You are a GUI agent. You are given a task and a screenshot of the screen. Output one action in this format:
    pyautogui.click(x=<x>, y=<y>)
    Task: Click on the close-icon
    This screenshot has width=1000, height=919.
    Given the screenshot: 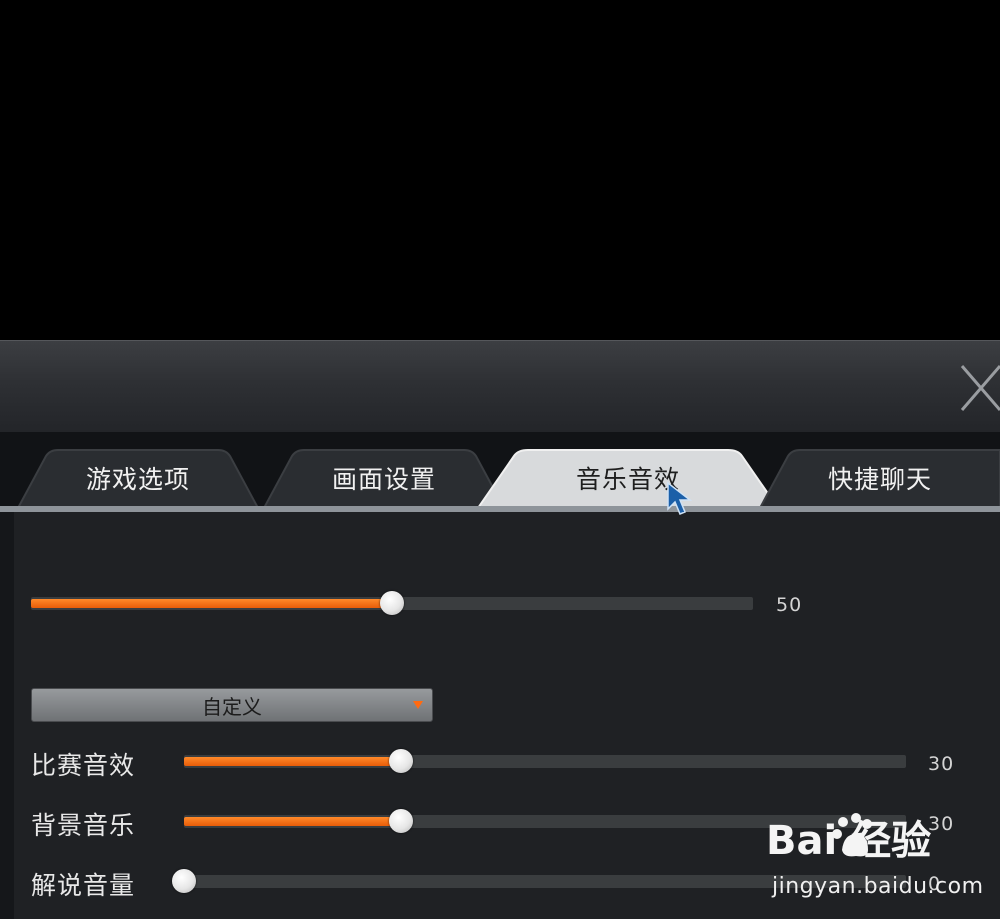 What is the action you would take?
    pyautogui.click(x=980, y=388)
    